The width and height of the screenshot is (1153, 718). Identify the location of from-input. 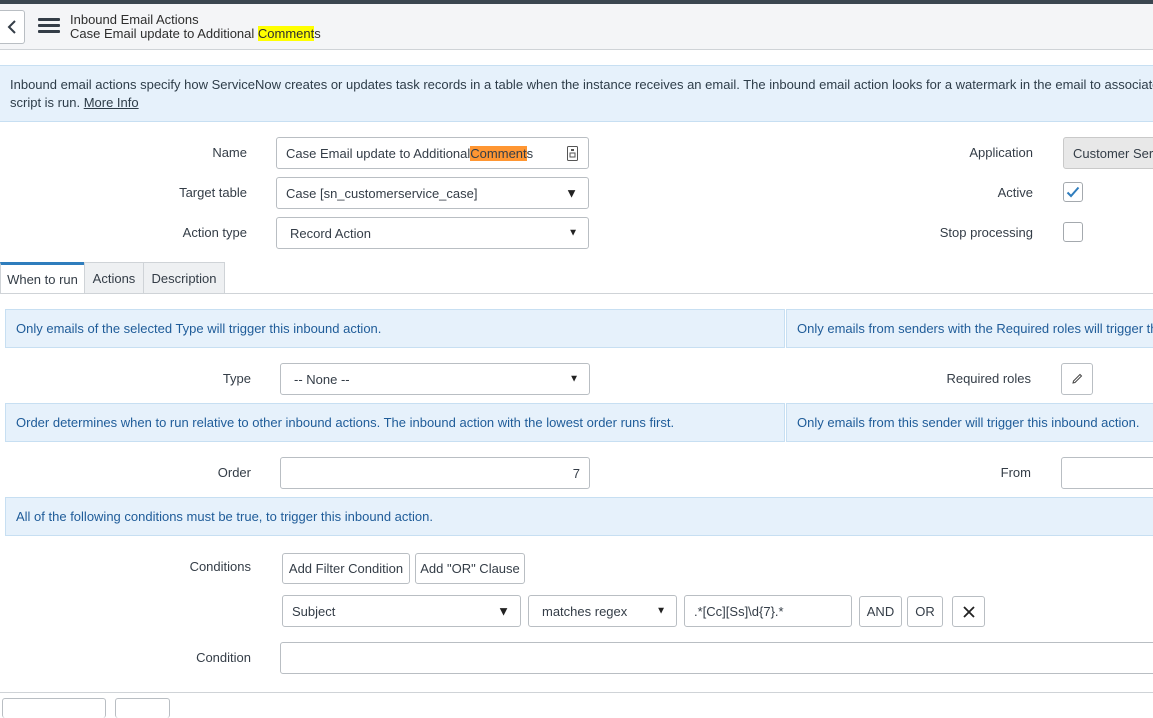
(1107, 473).